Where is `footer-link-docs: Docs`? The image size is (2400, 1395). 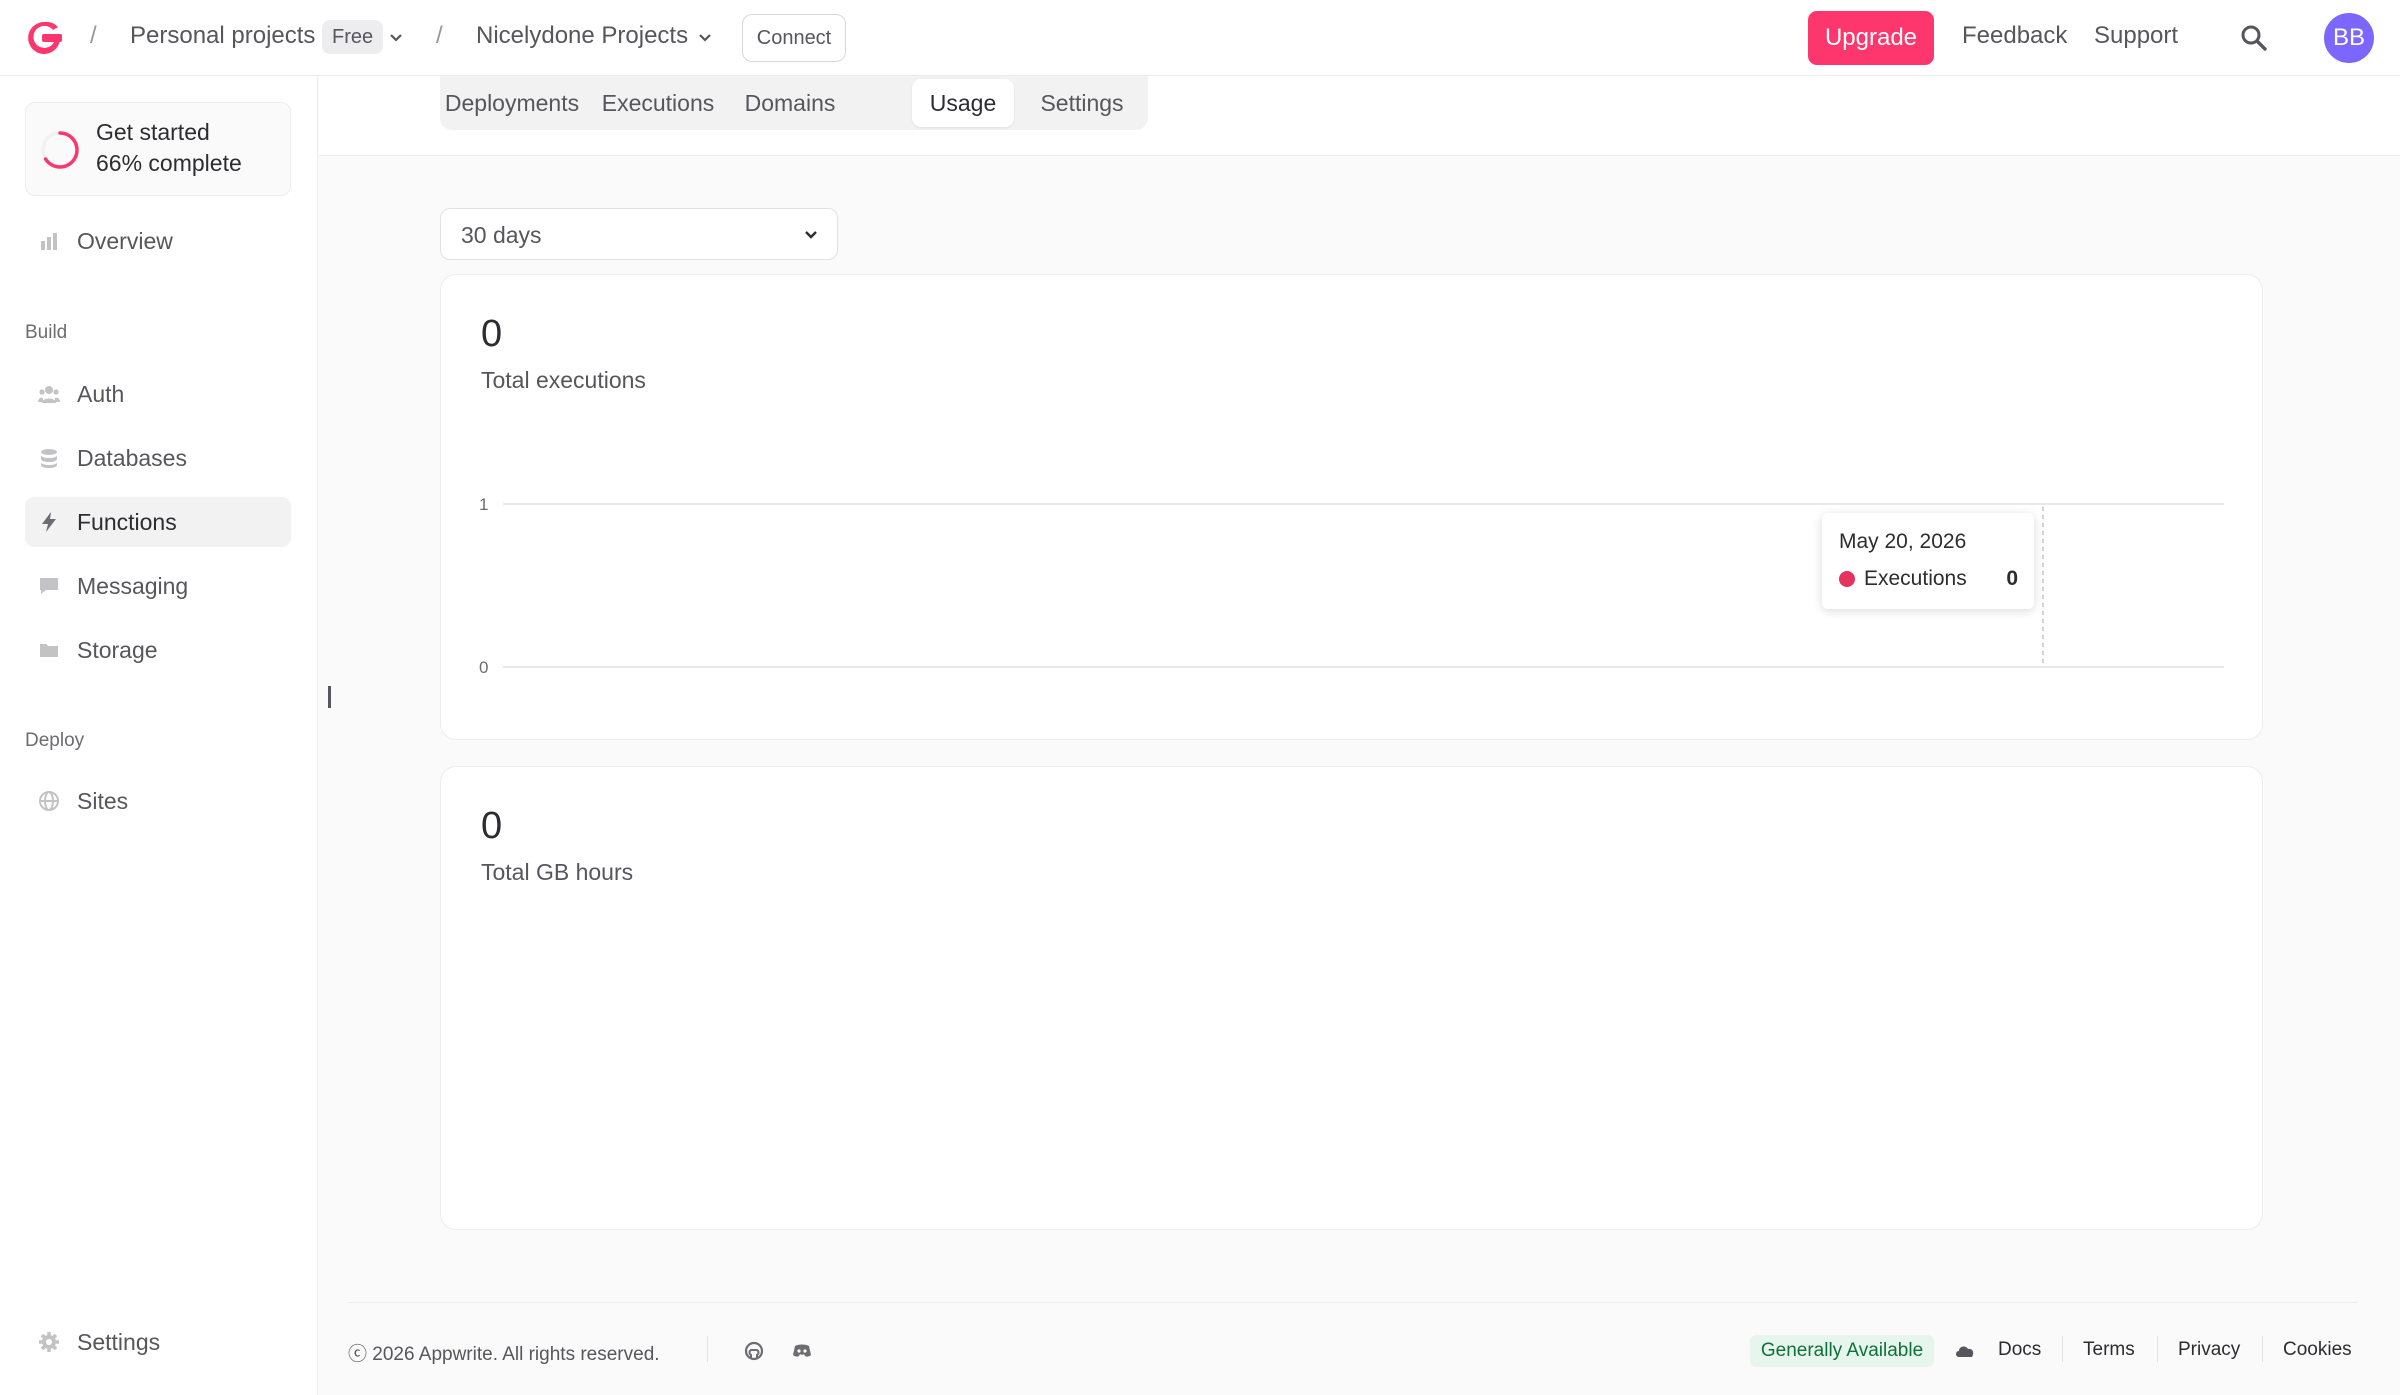 footer-link-docs: Docs is located at coordinates (2019, 1350).